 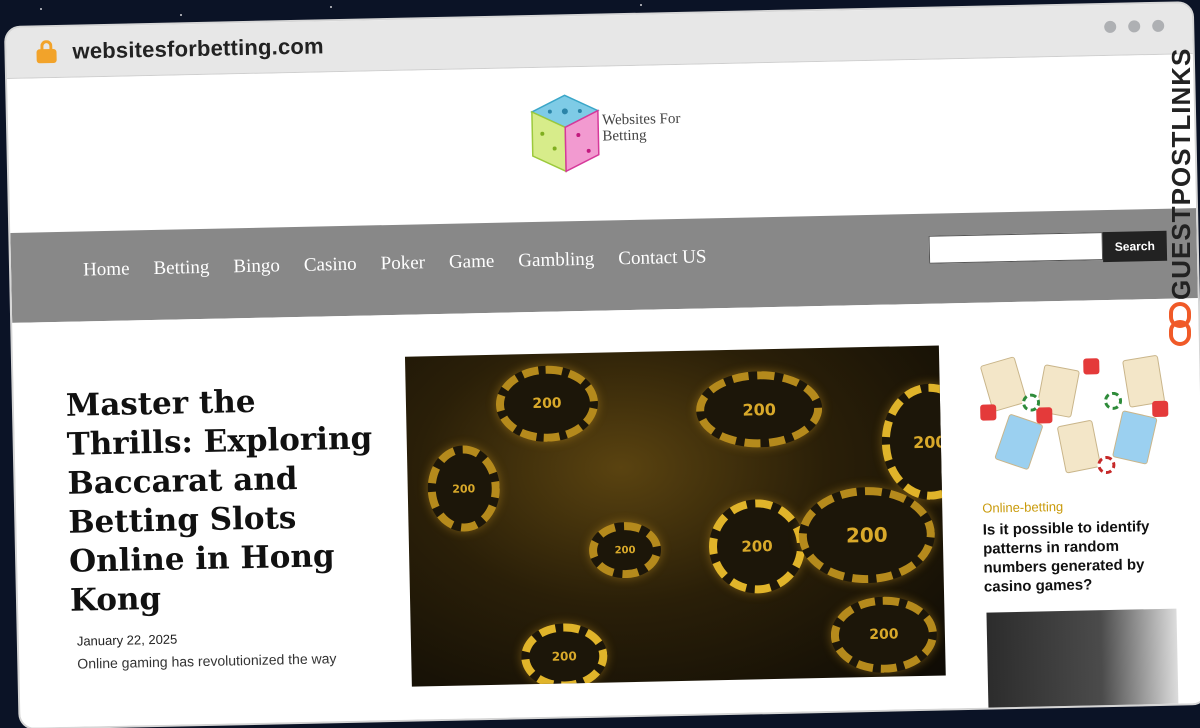 I want to click on search-form: Search, so click(x=1048, y=248).